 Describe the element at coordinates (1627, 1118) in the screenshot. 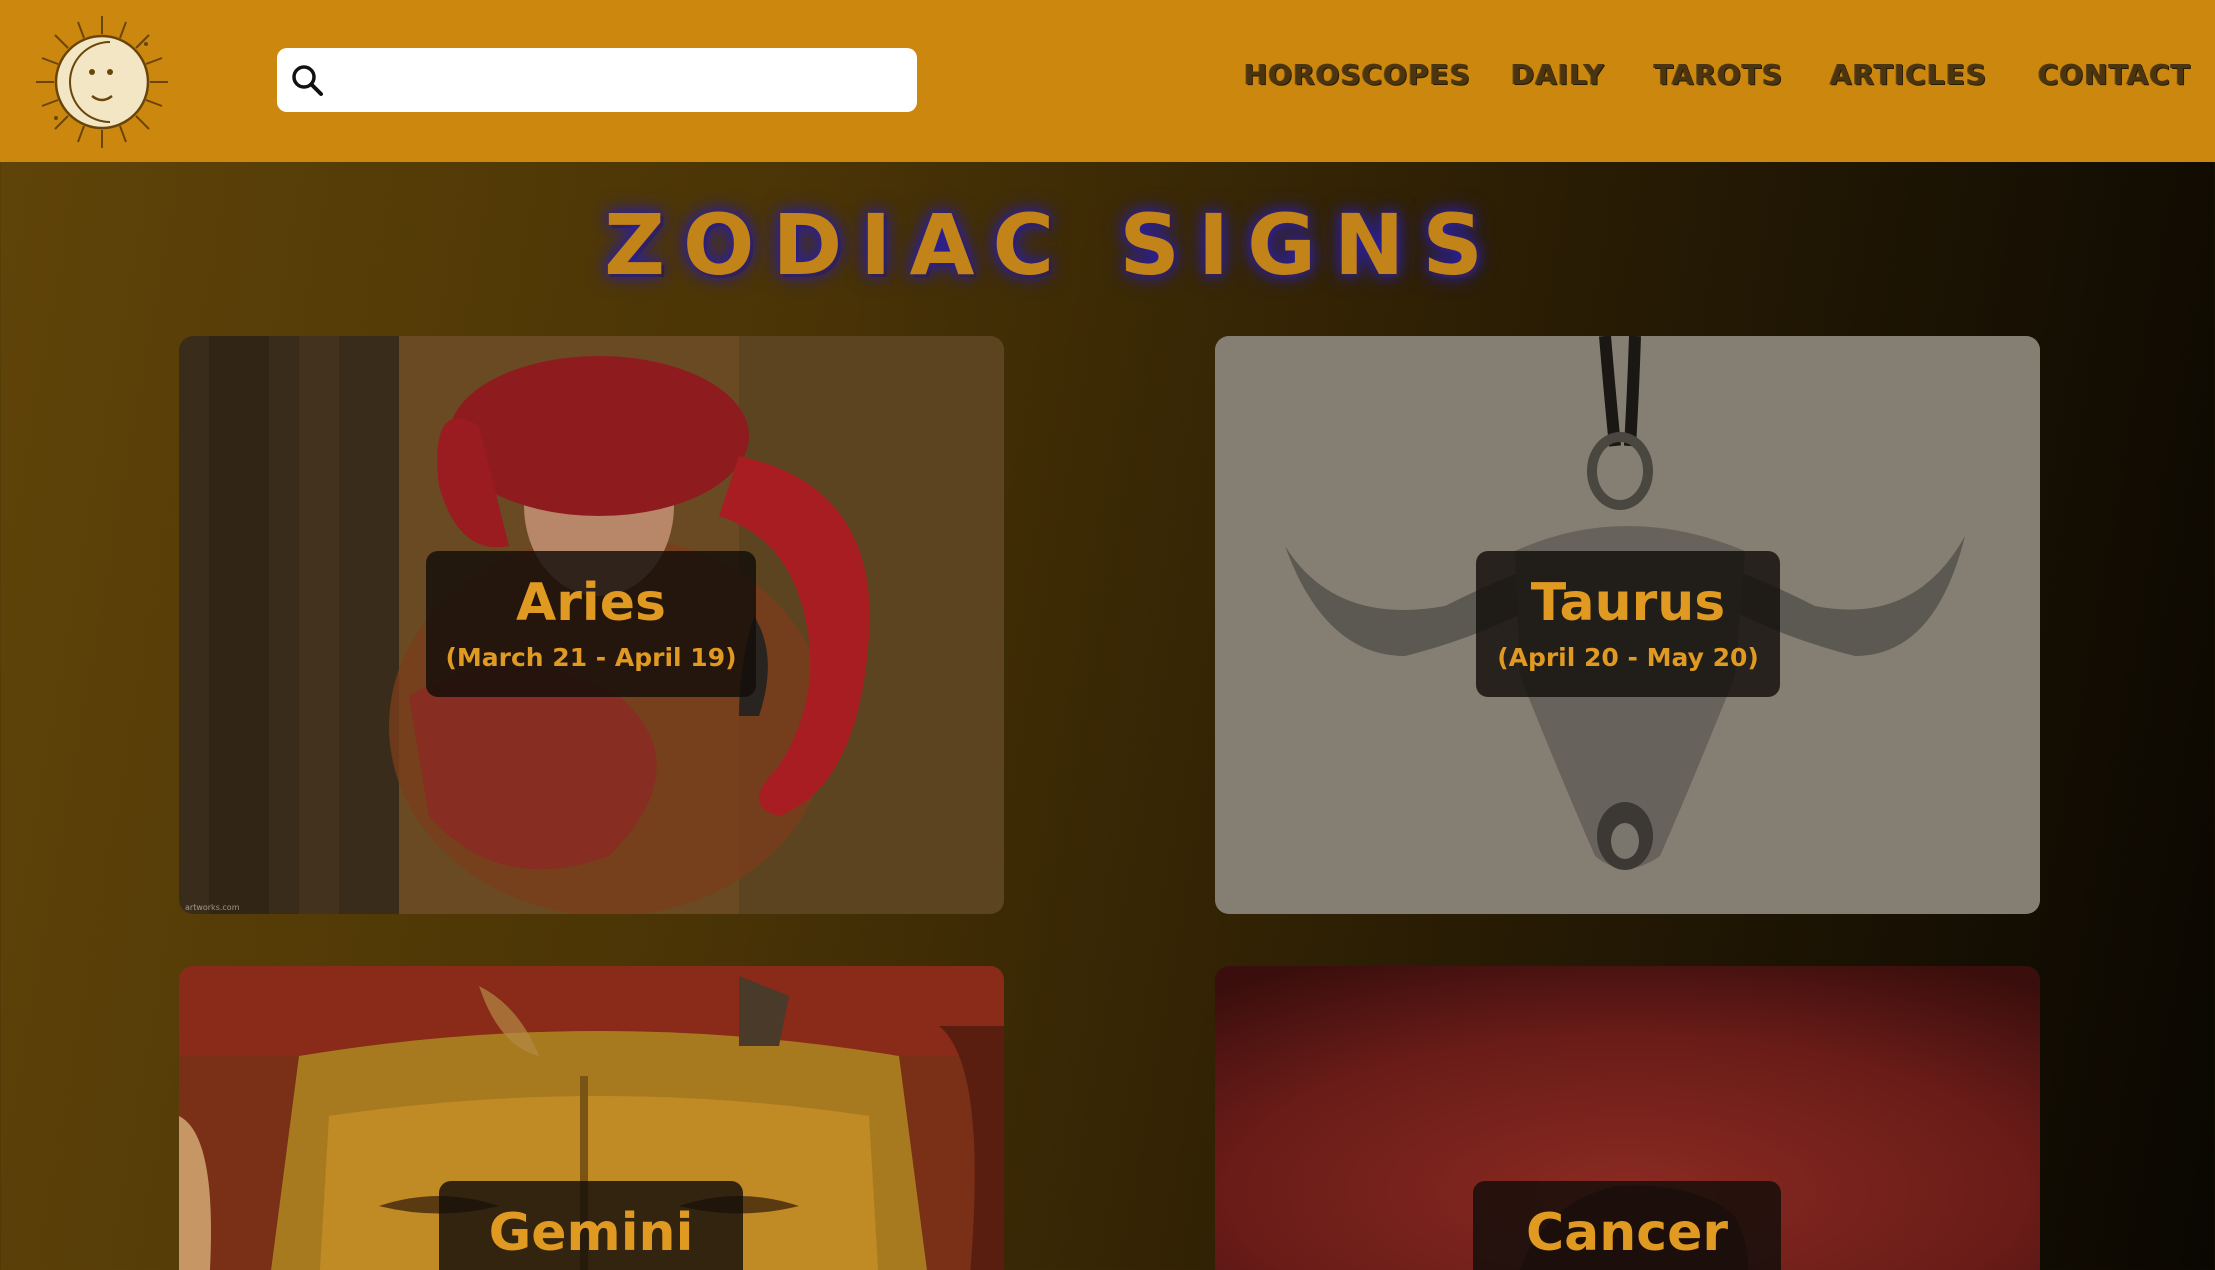

I see `sign-card-cancer: Cancer` at that location.